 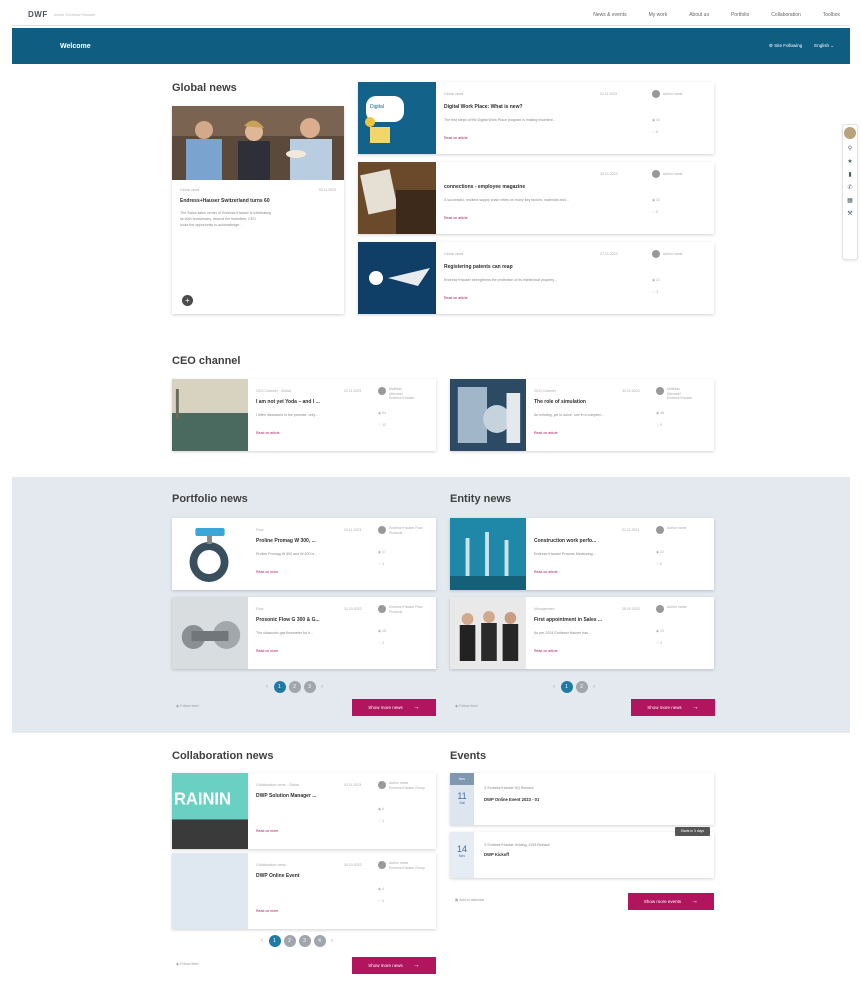 I want to click on nav-portfolio: Portfolio, so click(x=740, y=15).